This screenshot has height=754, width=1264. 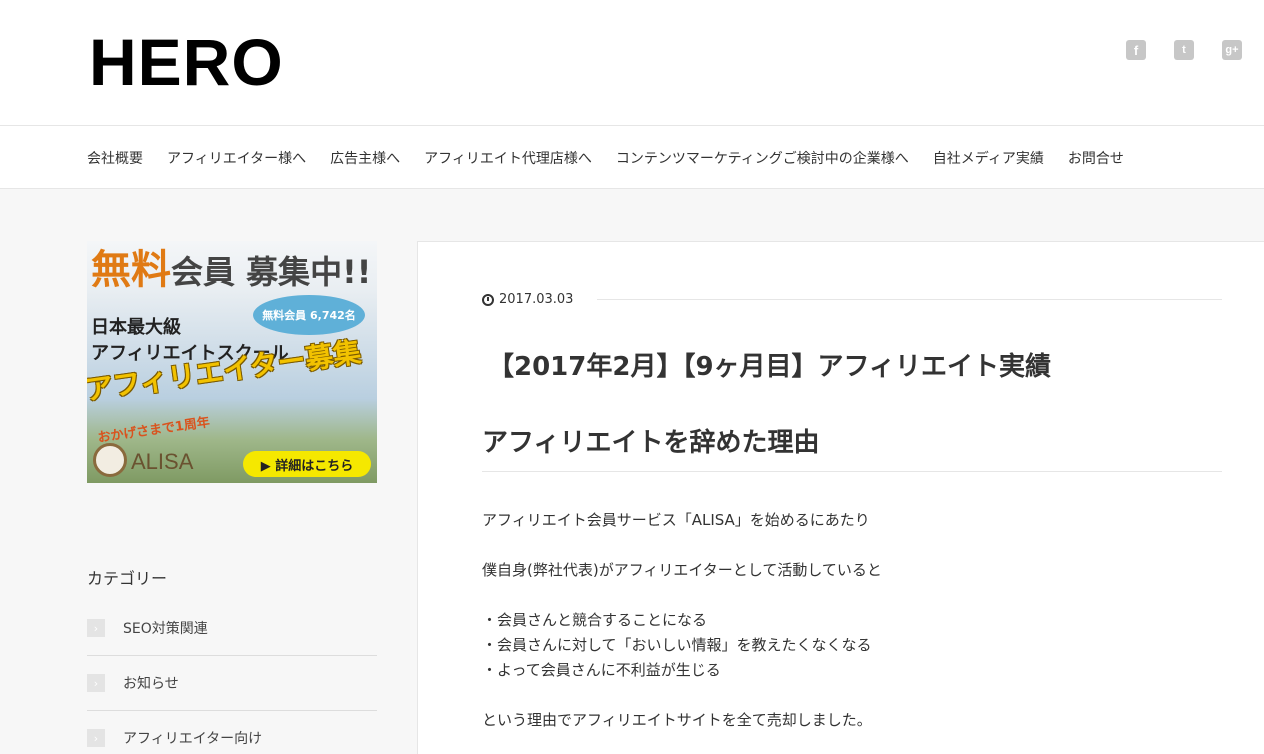 I want to click on post-paragraph: 僕自身(弊社代表)がアフィリエイターとして活動していると, so click(x=682, y=570).